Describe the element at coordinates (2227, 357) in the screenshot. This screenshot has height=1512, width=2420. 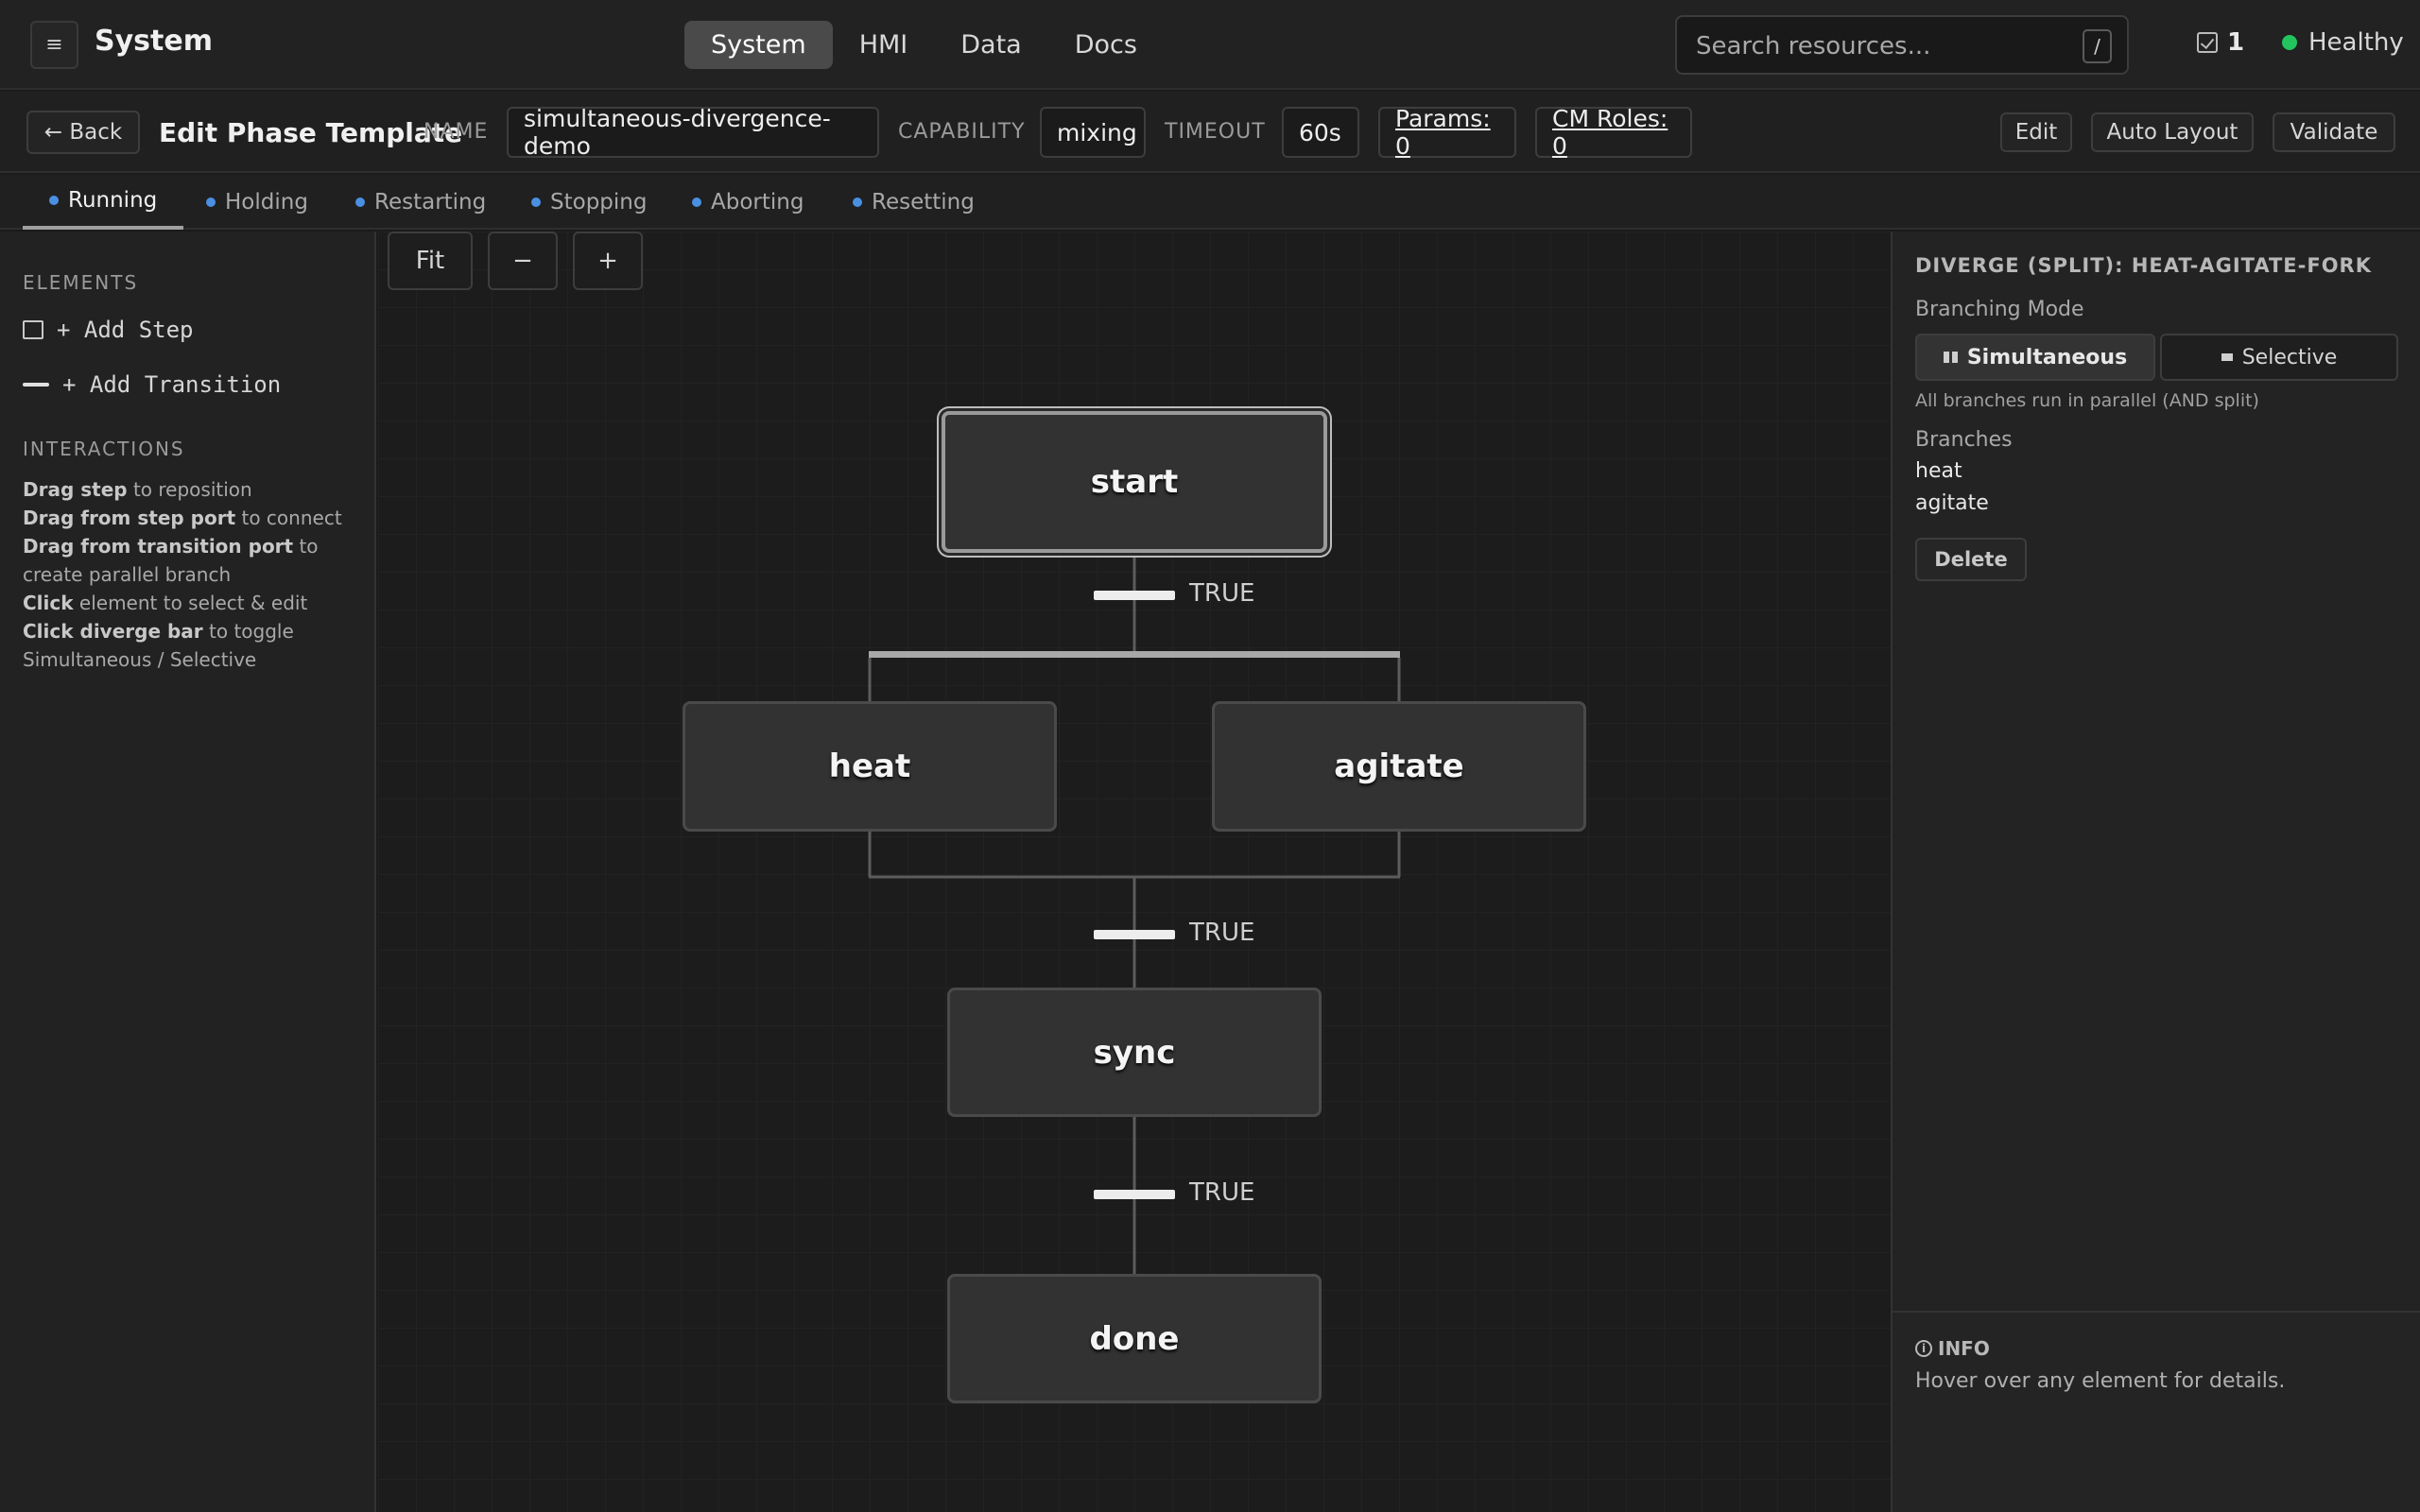
I see `single-bar-icon` at that location.